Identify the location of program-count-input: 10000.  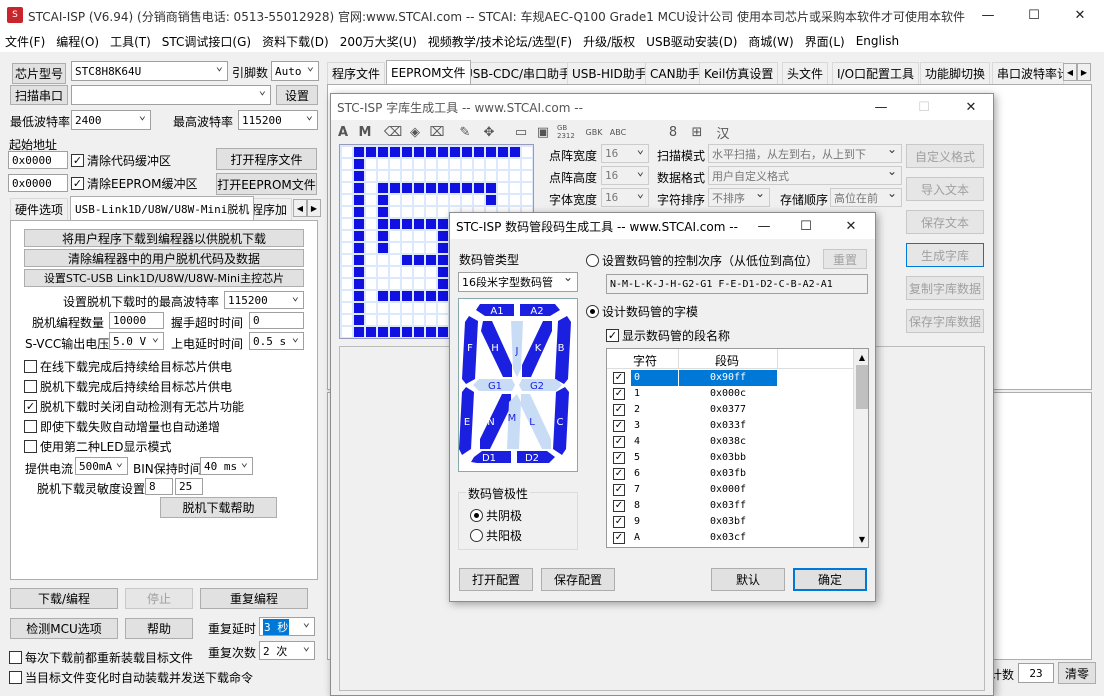
(136, 320).